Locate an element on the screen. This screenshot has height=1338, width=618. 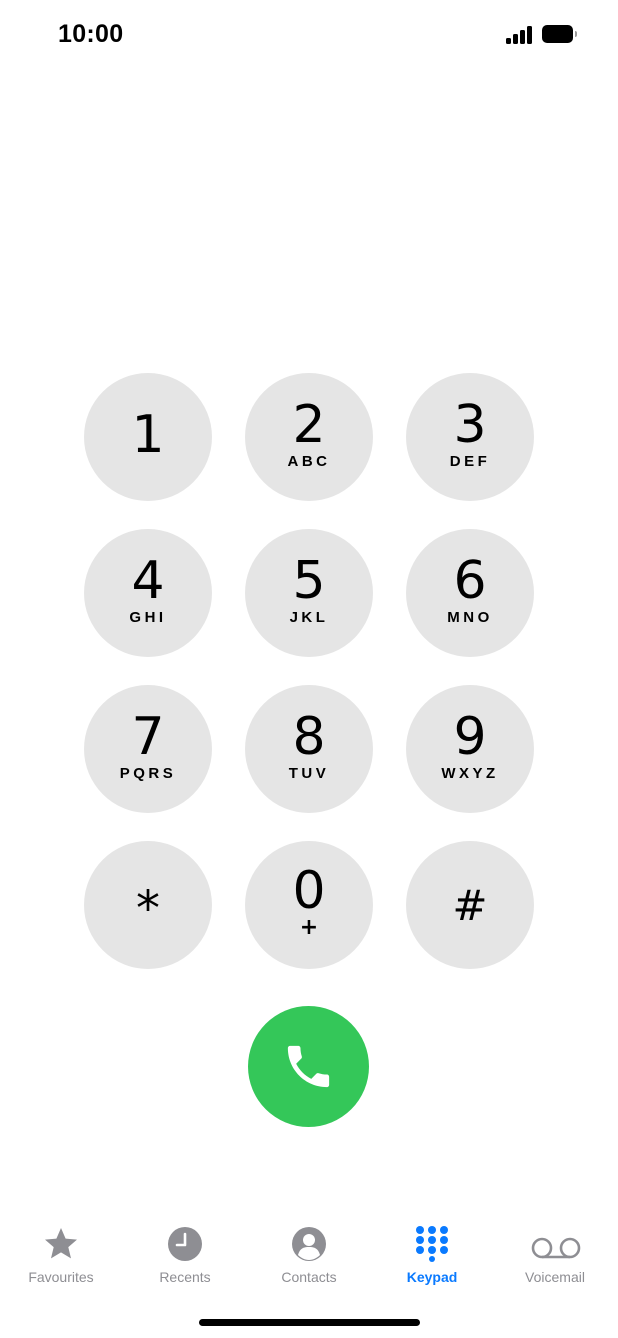
key-digit: # is located at coordinates (470, 905).